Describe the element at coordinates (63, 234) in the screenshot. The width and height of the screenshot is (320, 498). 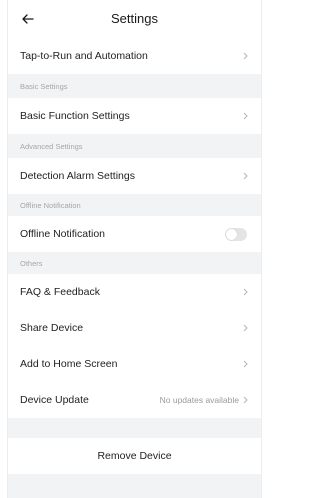
I see `offline-notification-label: Offline Notification` at that location.